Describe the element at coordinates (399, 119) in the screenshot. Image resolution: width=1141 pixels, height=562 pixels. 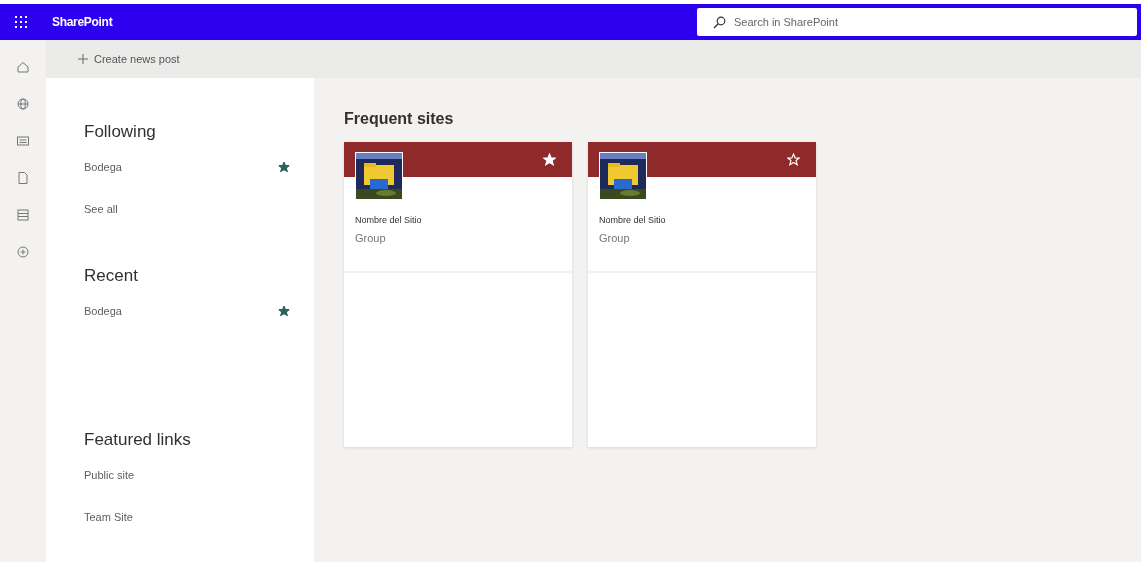
I see `section-heading: Frequent sites` at that location.